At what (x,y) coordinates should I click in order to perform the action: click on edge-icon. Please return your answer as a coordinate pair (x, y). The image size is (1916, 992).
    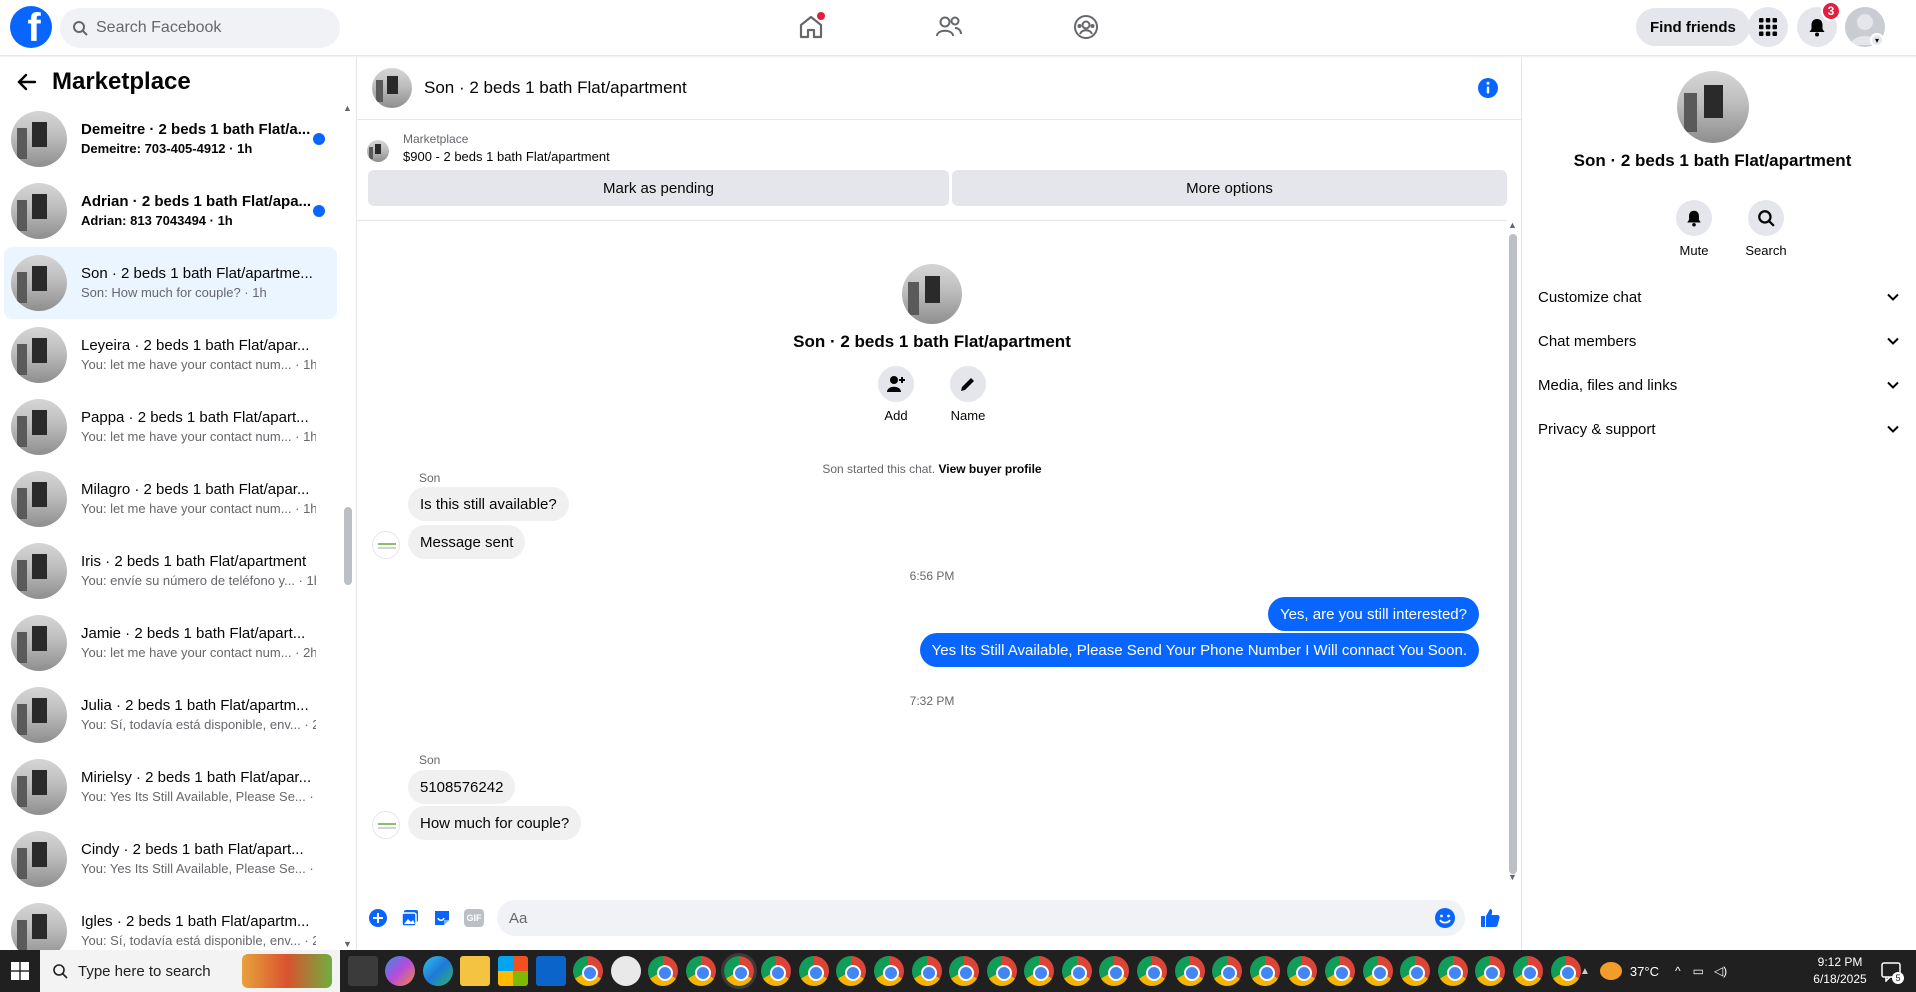
    Looking at the image, I should click on (437, 971).